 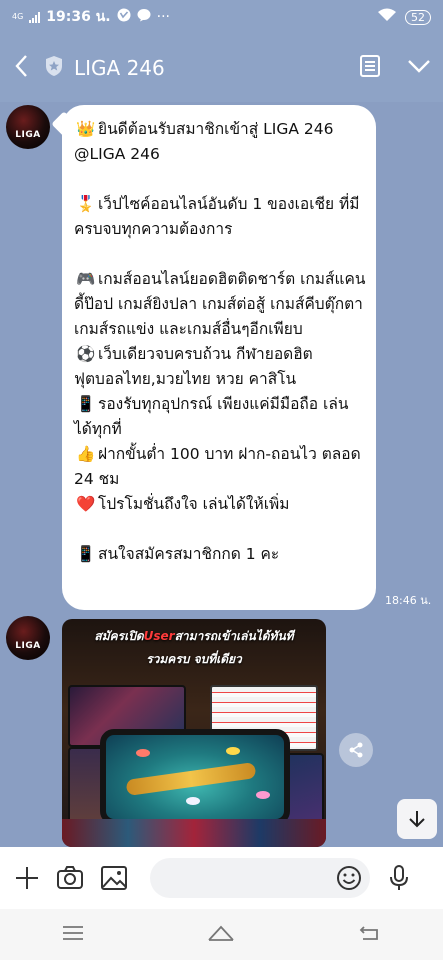 I want to click on chevron-left-icon, so click(x=21, y=66).